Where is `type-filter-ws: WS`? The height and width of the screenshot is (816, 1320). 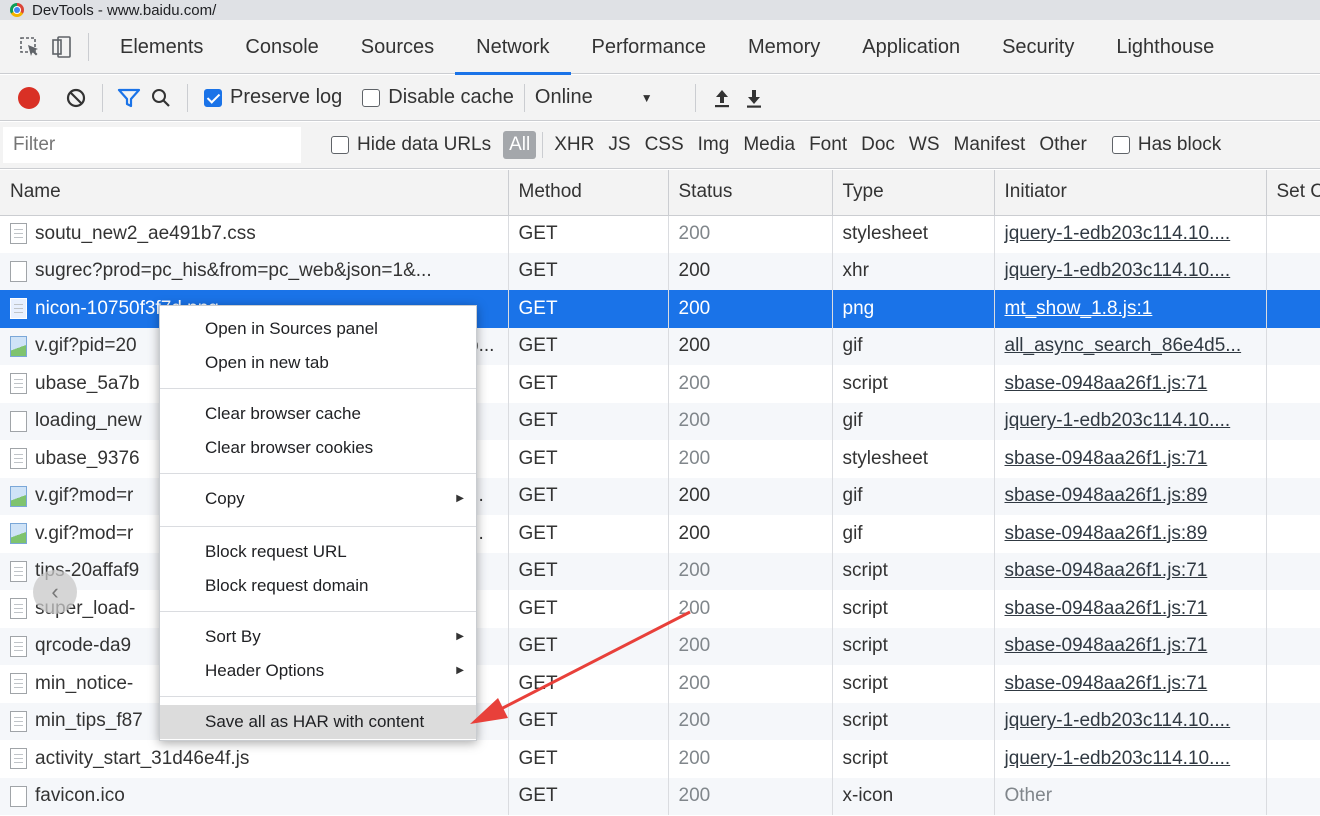 type-filter-ws: WS is located at coordinates (924, 145).